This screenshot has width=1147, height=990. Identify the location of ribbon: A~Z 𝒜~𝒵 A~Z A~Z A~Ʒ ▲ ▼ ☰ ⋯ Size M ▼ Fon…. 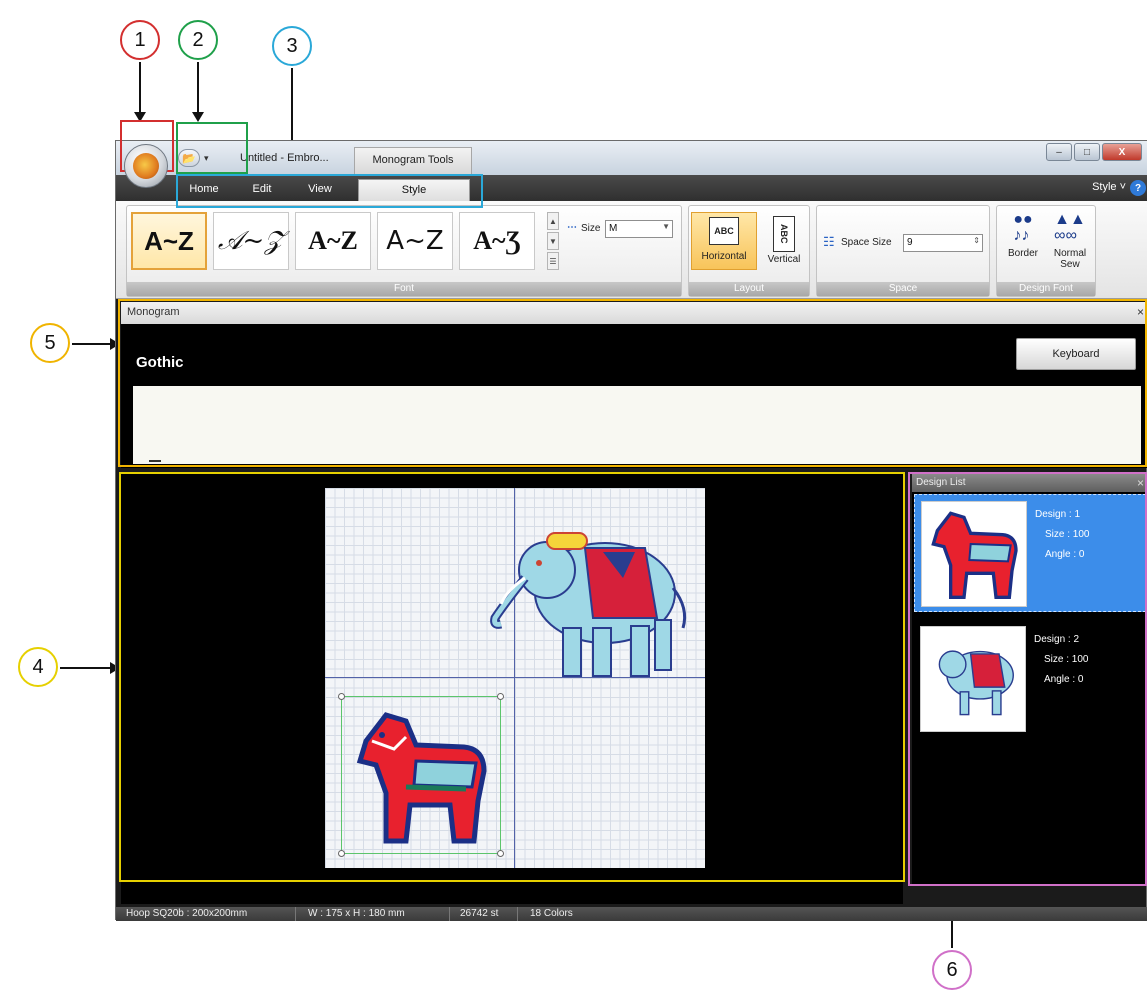
(631, 250).